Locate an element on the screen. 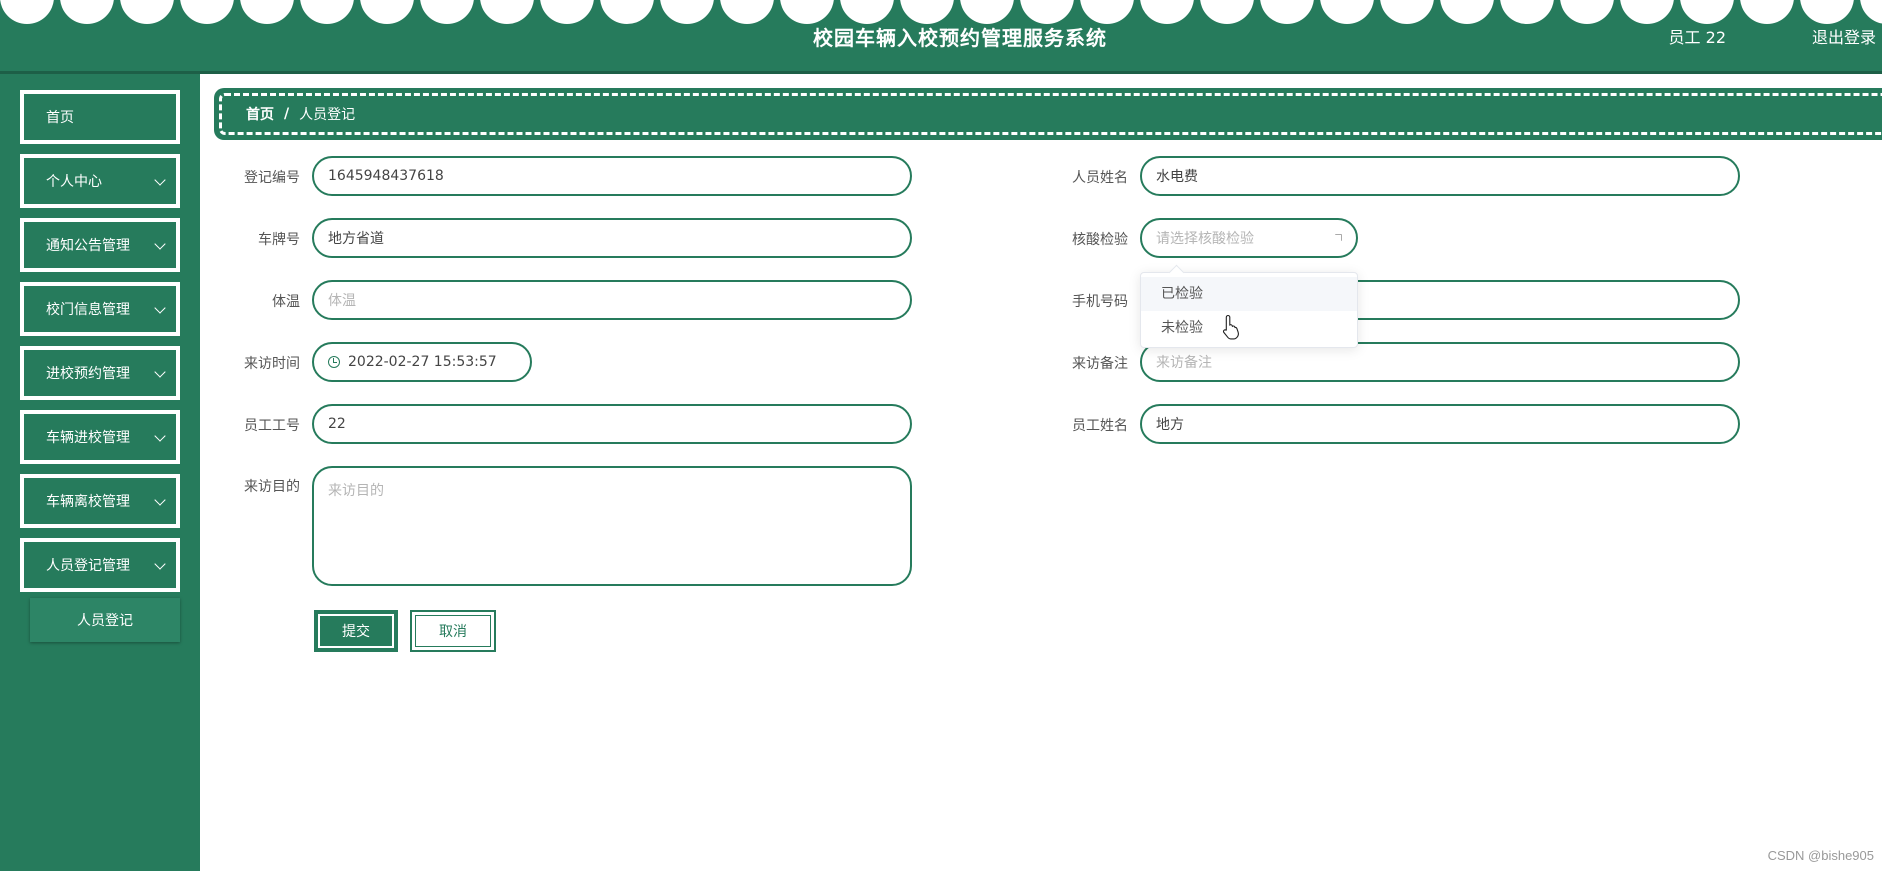 This screenshot has width=1882, height=871. sidebar-item-label: 首页 is located at coordinates (60, 118).